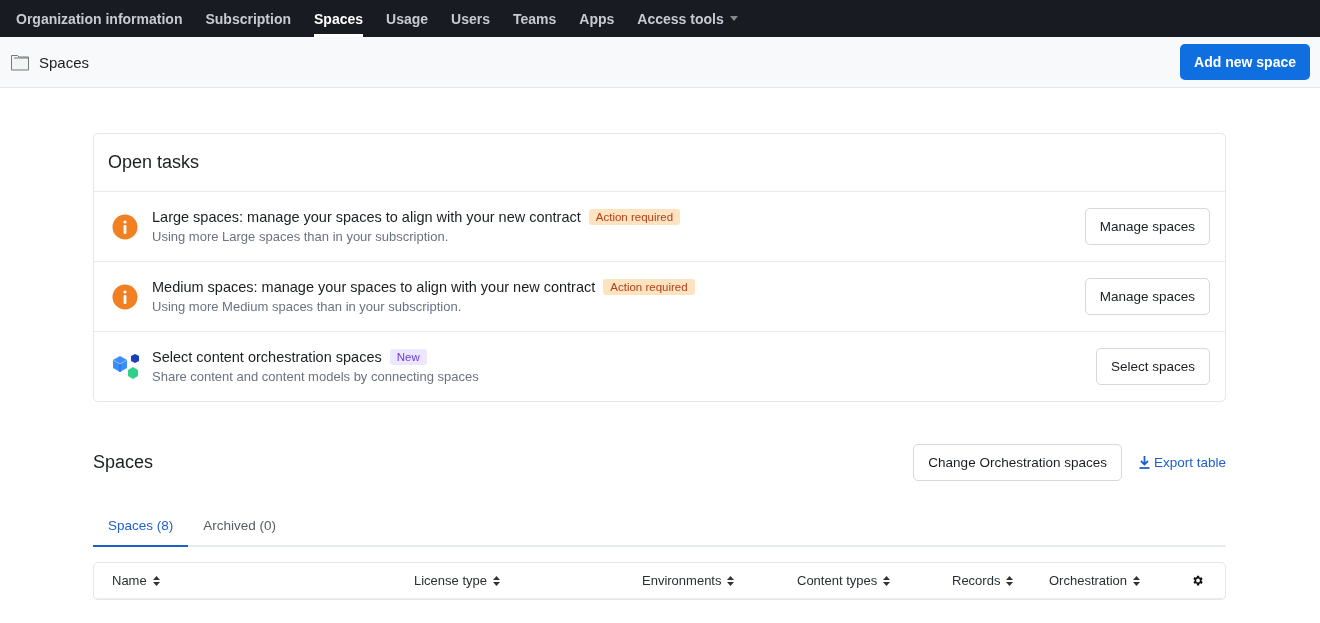 The height and width of the screenshot is (623, 1320). What do you see at coordinates (837, 580) in the screenshot?
I see `column-header: Content types` at bounding box center [837, 580].